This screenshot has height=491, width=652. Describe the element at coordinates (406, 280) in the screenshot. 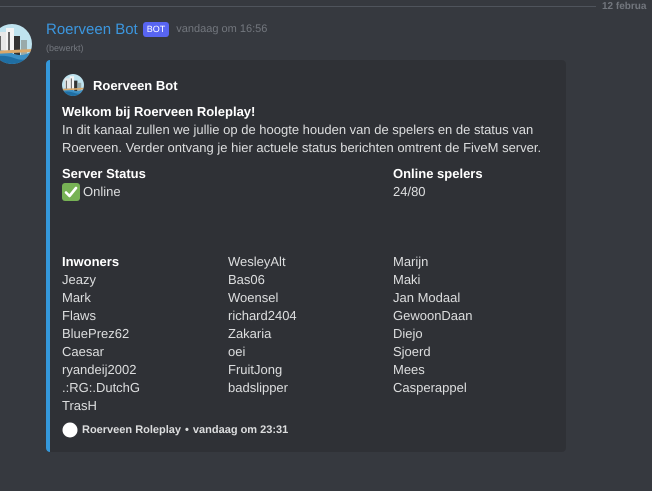

I see `field-value: Maki` at that location.